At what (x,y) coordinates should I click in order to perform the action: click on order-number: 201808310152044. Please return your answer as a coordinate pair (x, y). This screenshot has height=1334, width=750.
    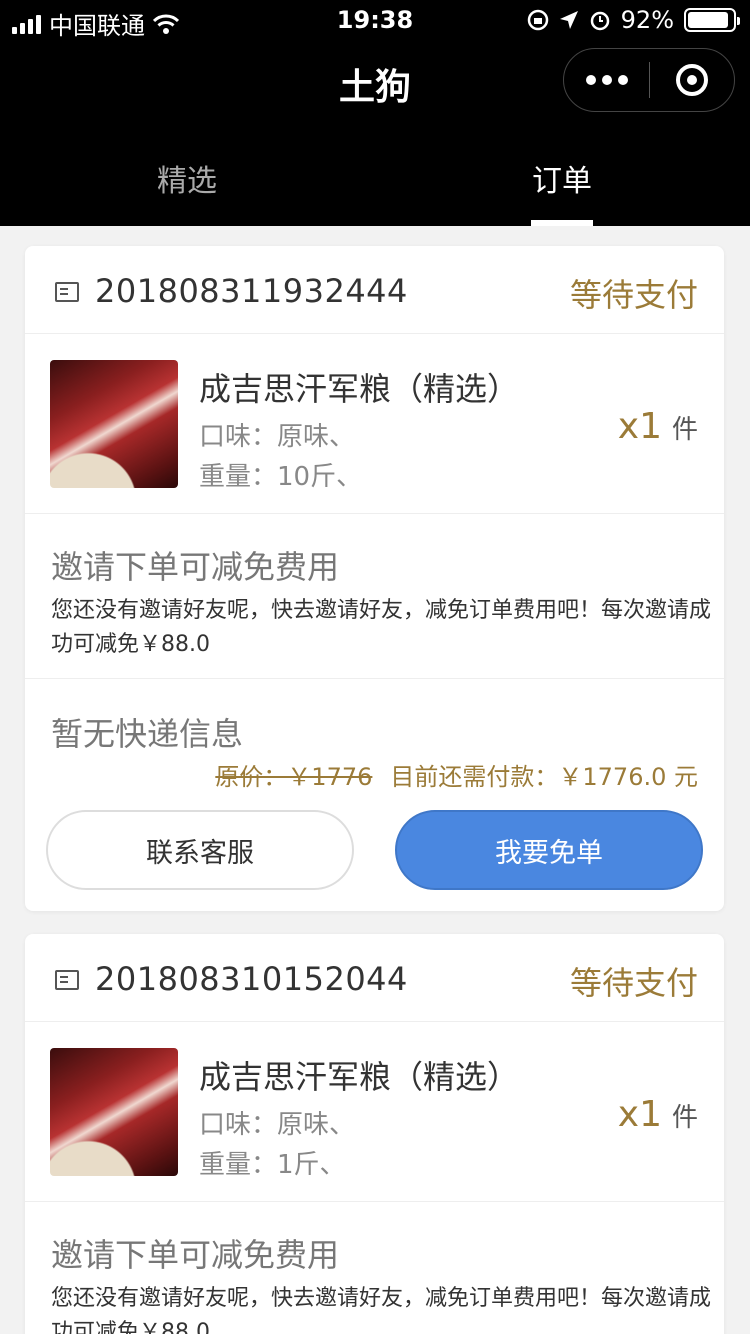
    Looking at the image, I should click on (251, 979).